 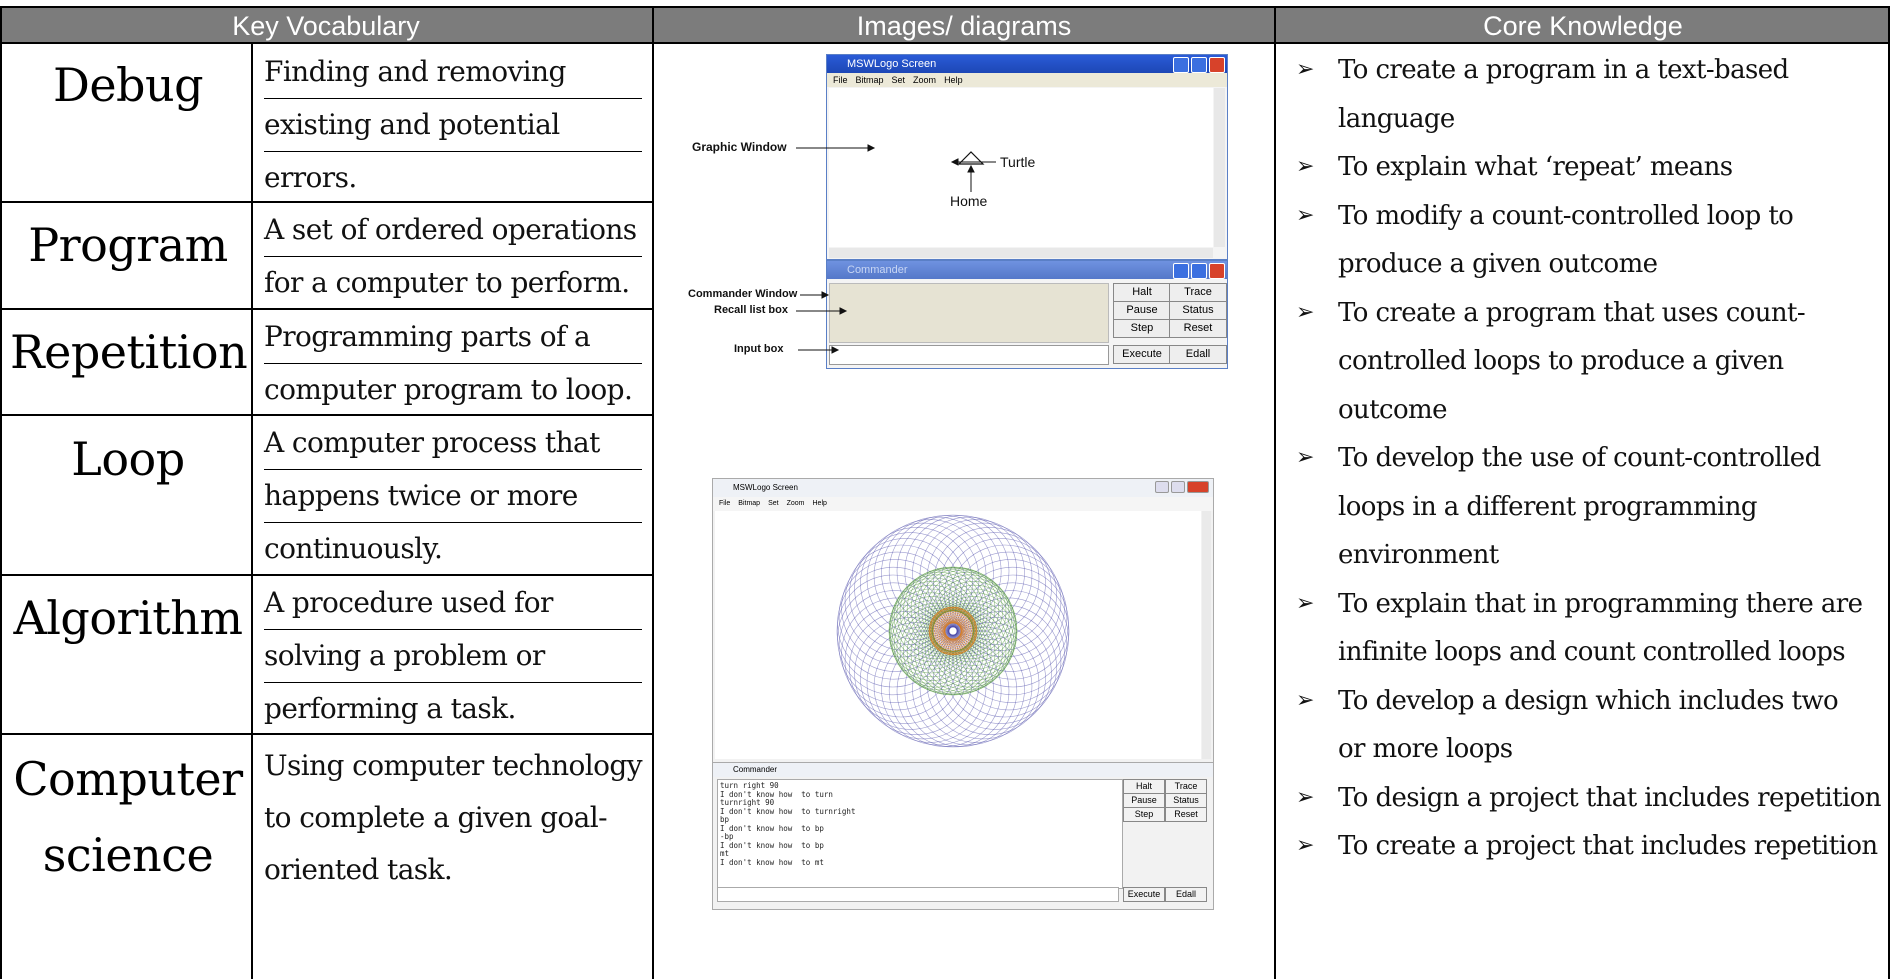 What do you see at coordinates (743, 294) in the screenshot?
I see `label-commander-window: Commander Window` at bounding box center [743, 294].